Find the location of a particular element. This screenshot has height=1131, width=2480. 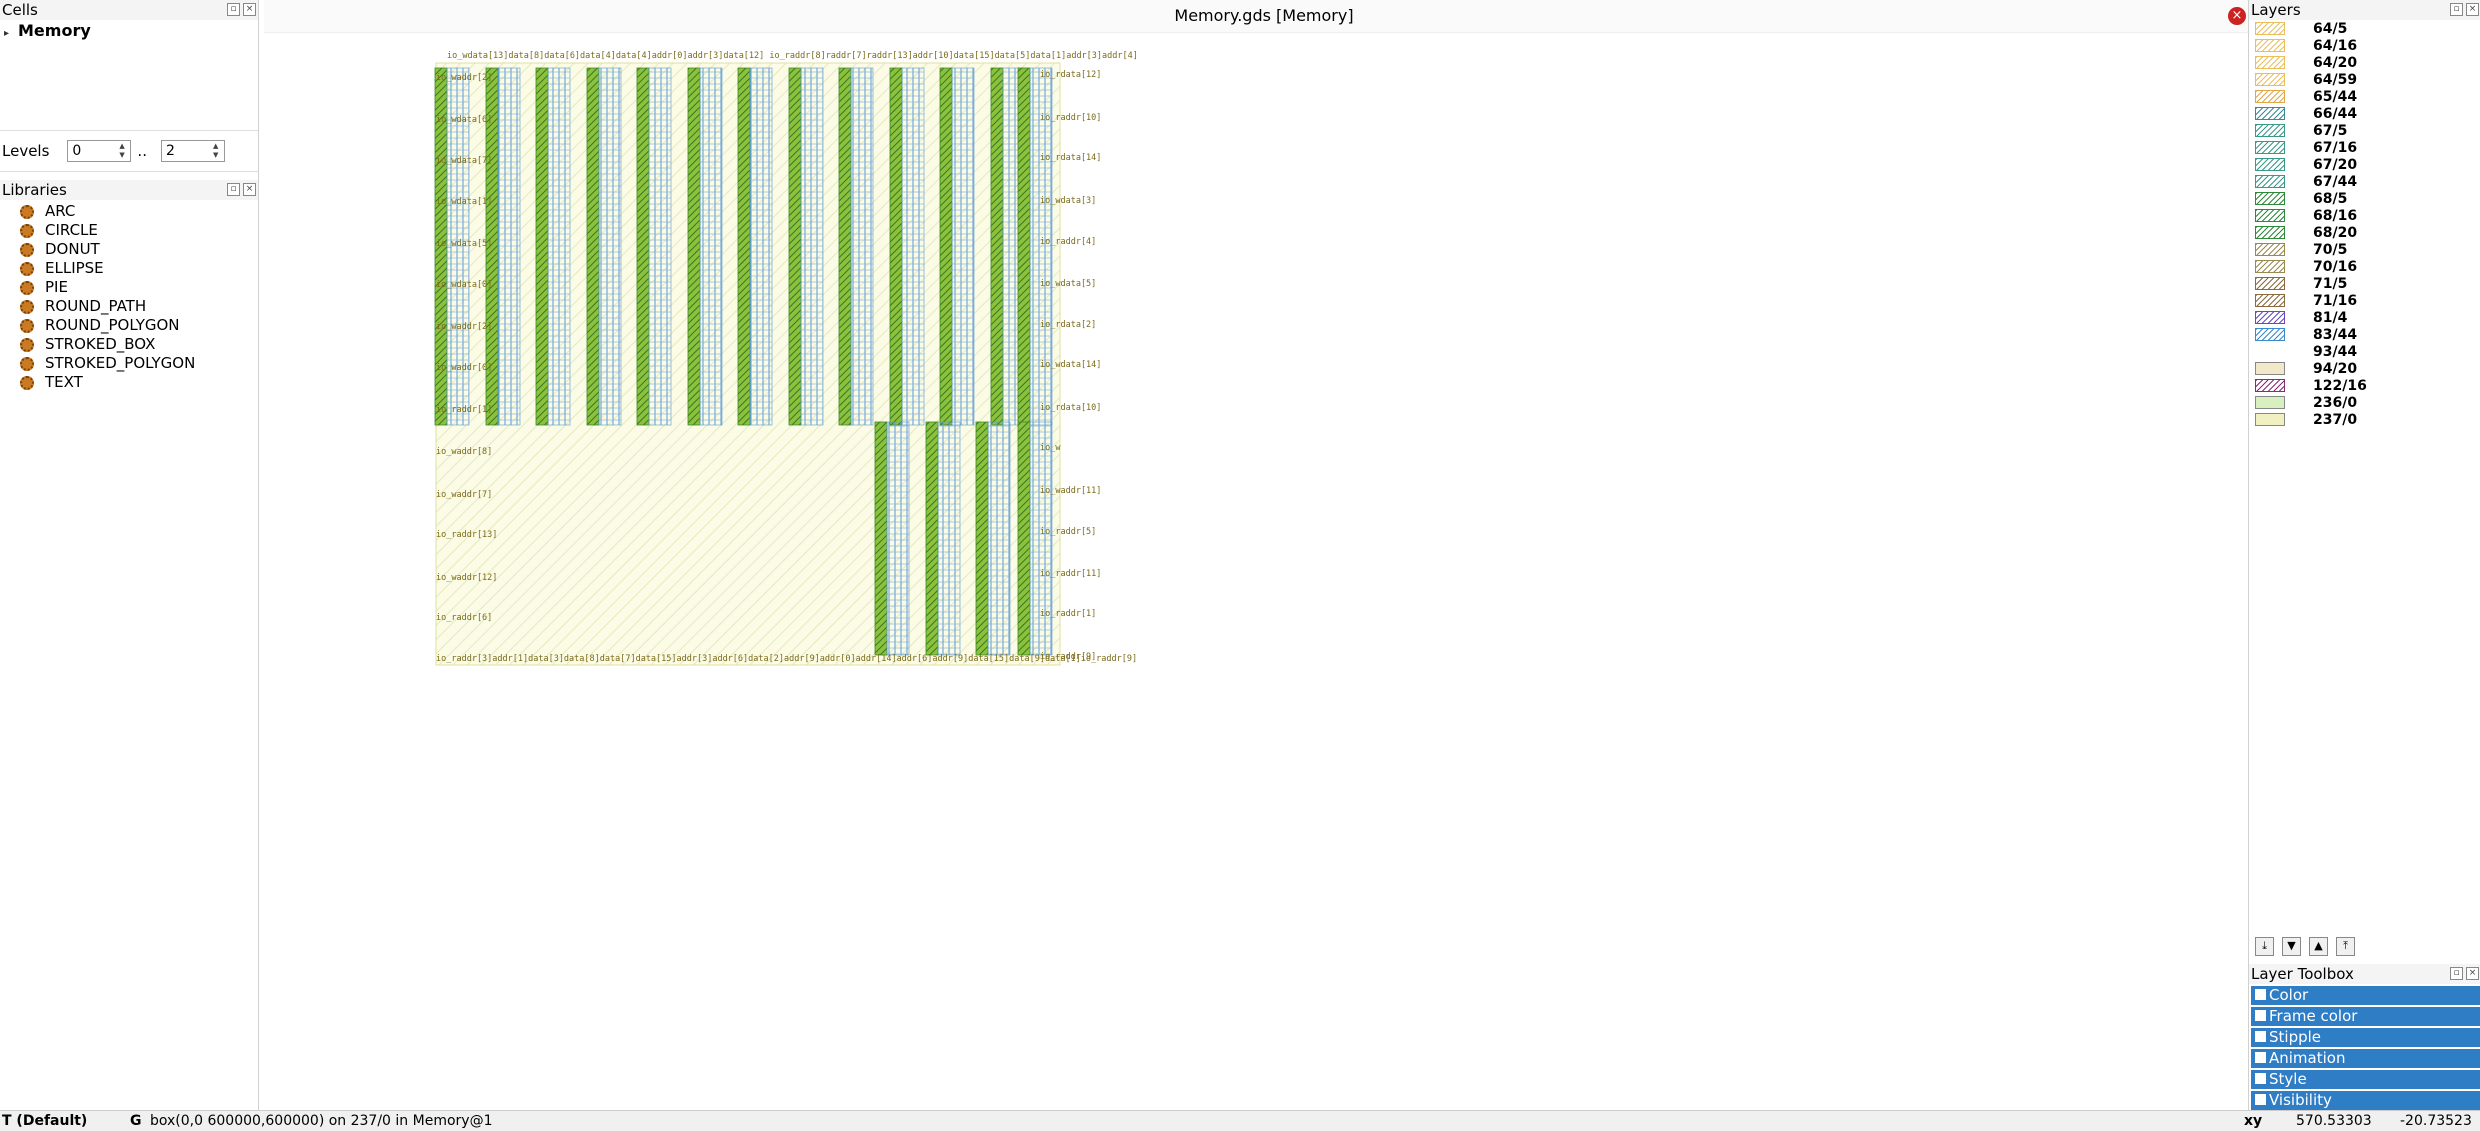

layer-row: 67/16 is located at coordinates (2364, 147).